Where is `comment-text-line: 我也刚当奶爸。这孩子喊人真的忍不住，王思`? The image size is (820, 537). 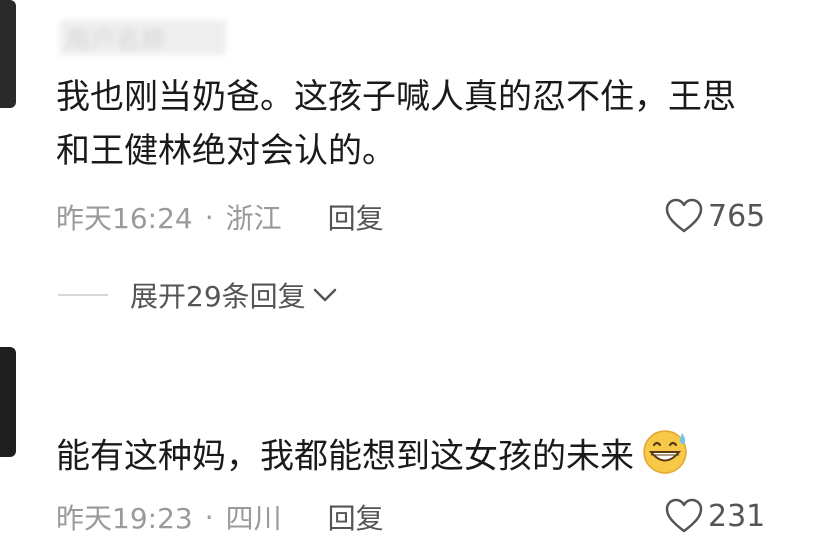
comment-text-line: 我也刚当奶爸。这孩子喊人真的忍不住，王思 is located at coordinates (396, 97).